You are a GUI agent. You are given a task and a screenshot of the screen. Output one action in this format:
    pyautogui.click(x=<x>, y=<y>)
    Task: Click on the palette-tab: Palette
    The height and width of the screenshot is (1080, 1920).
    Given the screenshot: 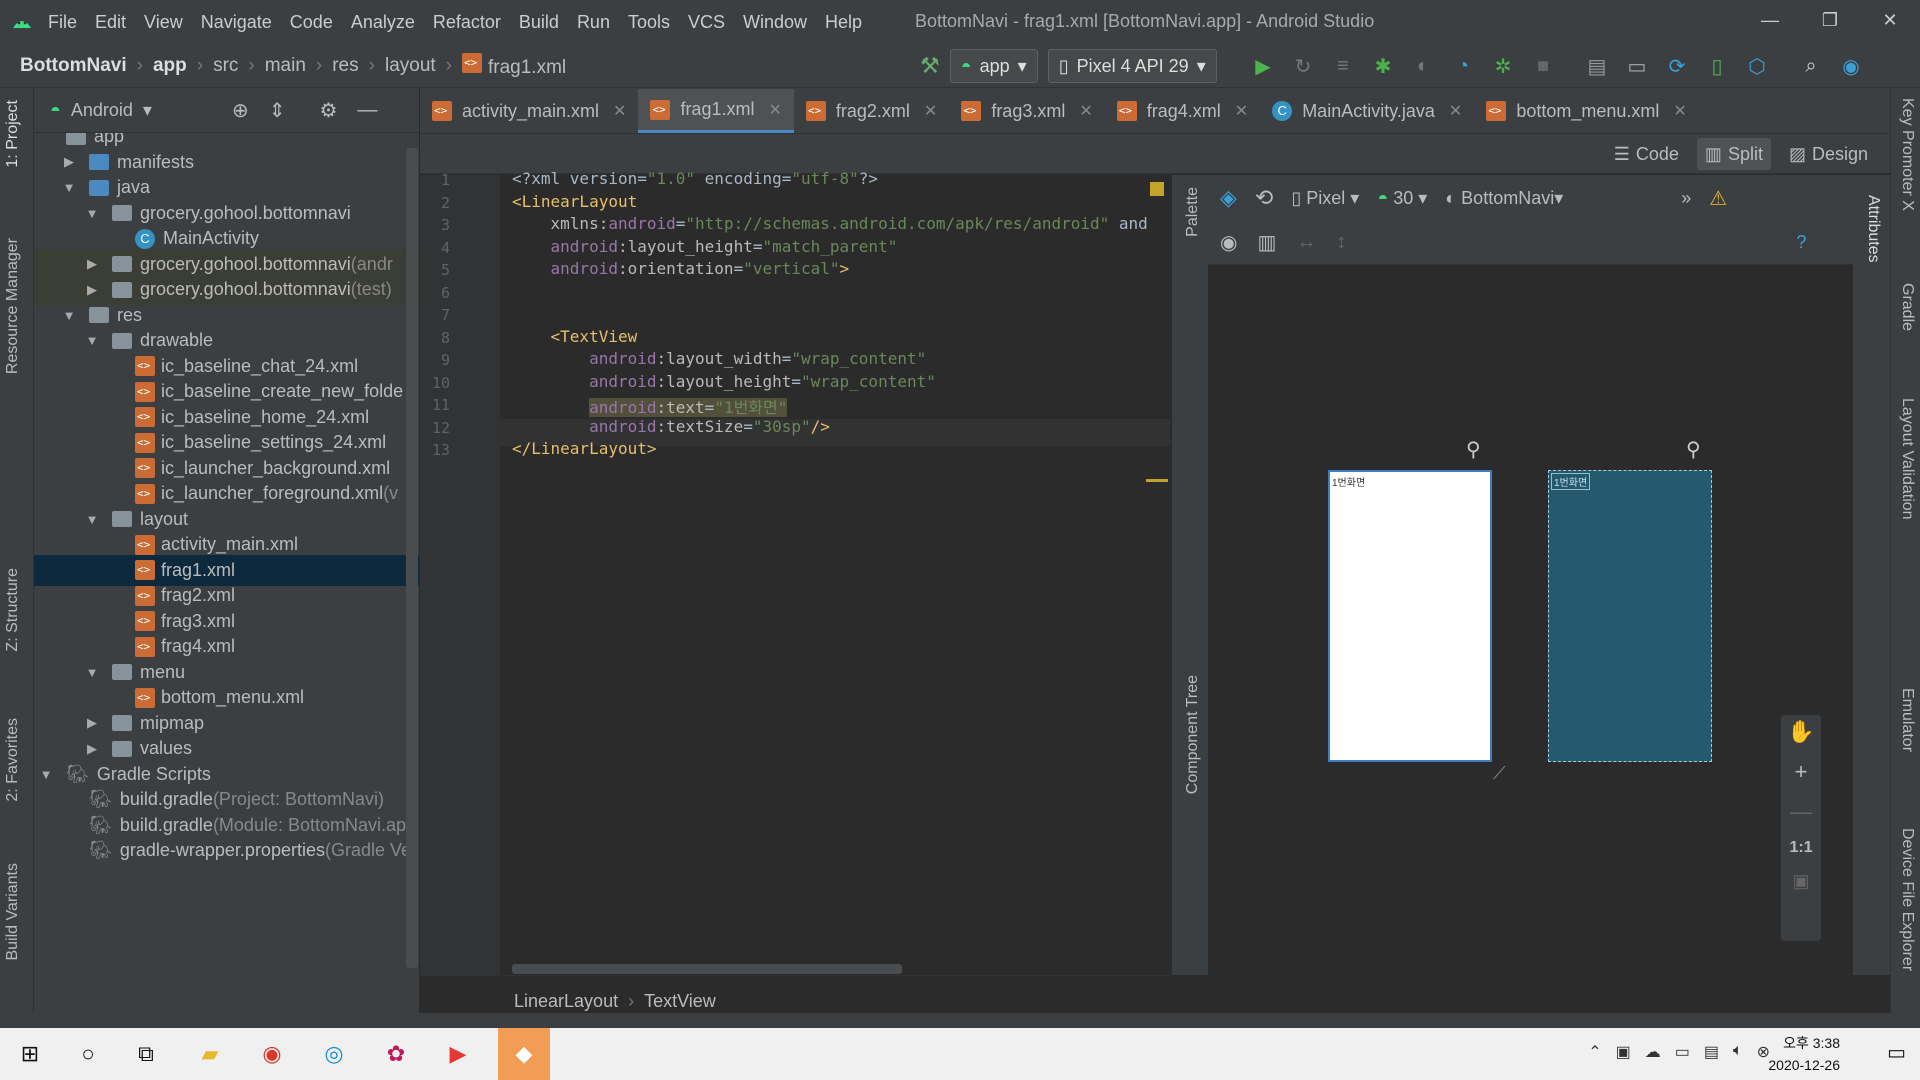 What is the action you would take?
    pyautogui.click(x=1193, y=212)
    